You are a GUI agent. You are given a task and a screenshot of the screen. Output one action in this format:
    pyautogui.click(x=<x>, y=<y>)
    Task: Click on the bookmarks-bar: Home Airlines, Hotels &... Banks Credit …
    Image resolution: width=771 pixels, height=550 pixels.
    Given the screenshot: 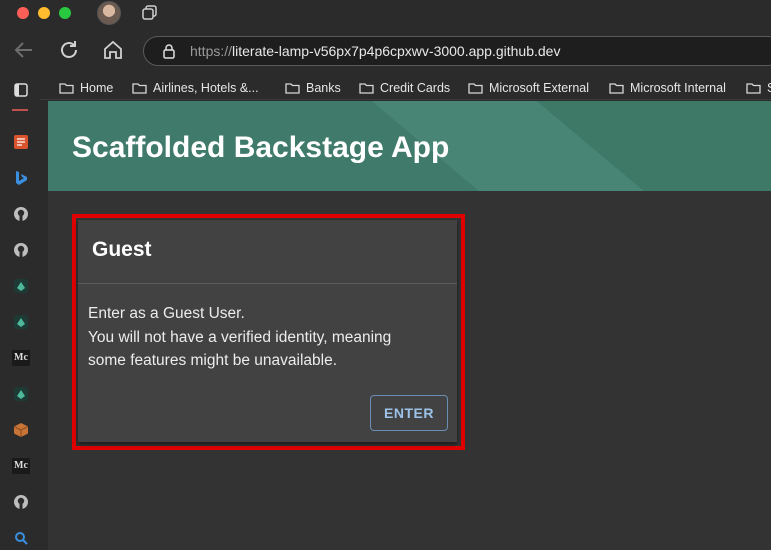 What is the action you would take?
    pyautogui.click(x=385, y=88)
    